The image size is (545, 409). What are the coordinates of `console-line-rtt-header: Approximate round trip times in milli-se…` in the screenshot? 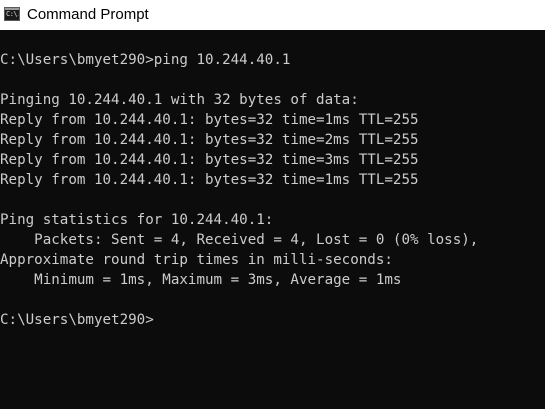 It's located at (196, 260).